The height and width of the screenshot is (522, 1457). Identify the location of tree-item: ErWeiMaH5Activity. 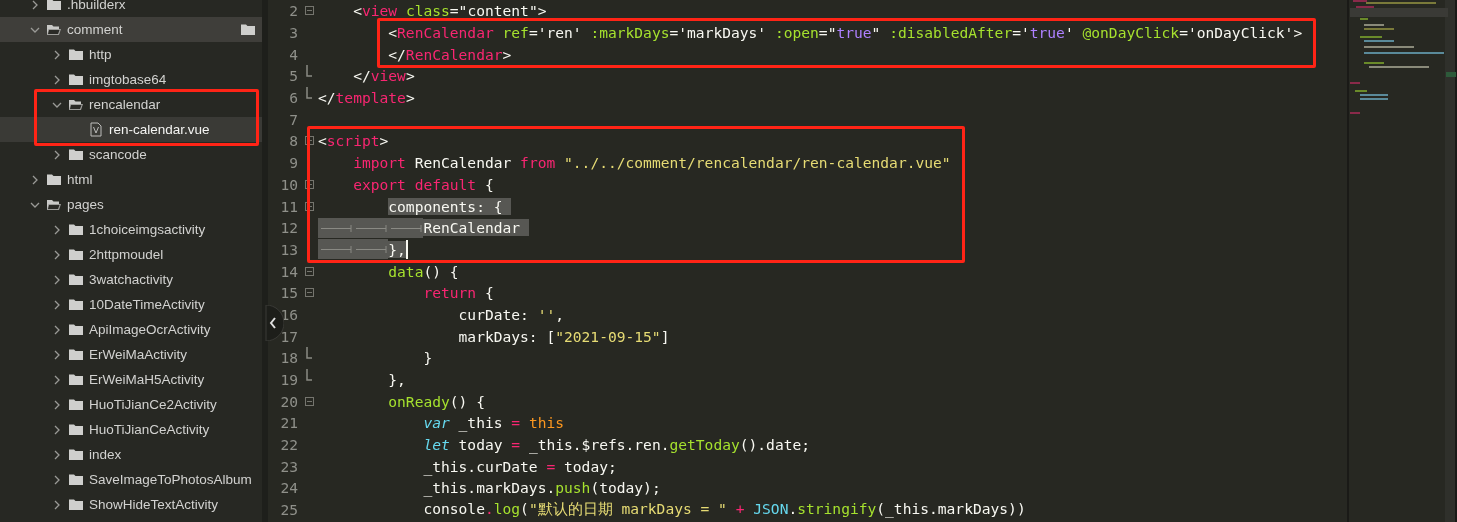
(131, 379).